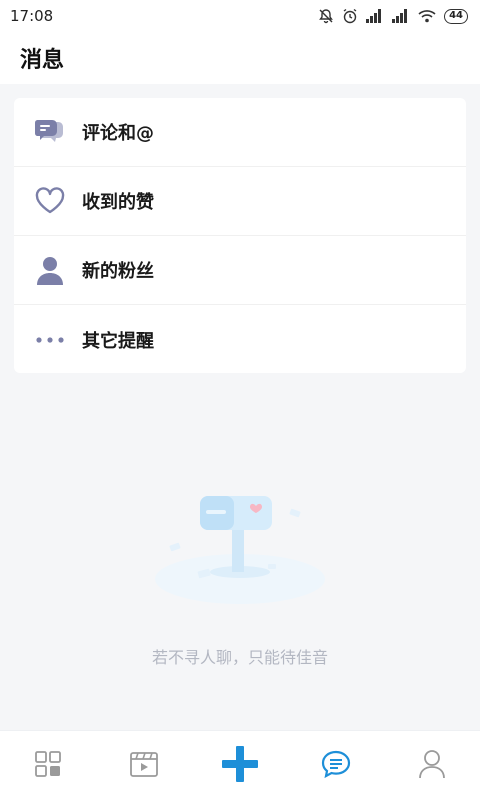 Image resolution: width=480 pixels, height=800 pixels. I want to click on more-dots-icon, so click(50, 340).